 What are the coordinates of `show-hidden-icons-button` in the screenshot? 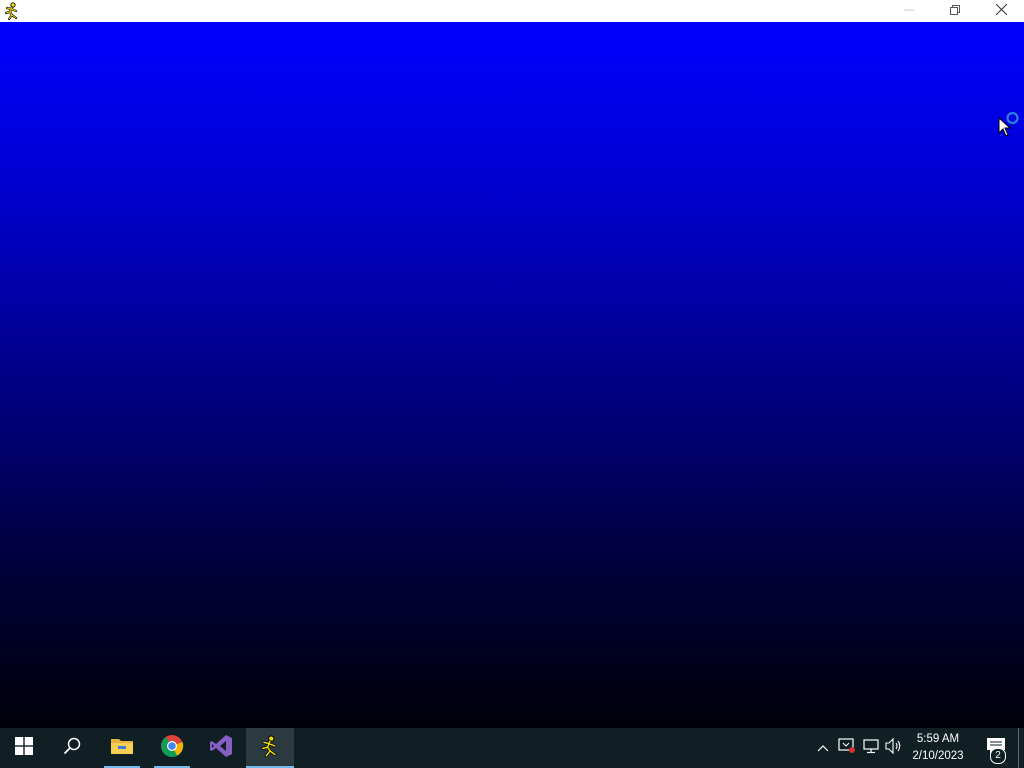 It's located at (823, 748).